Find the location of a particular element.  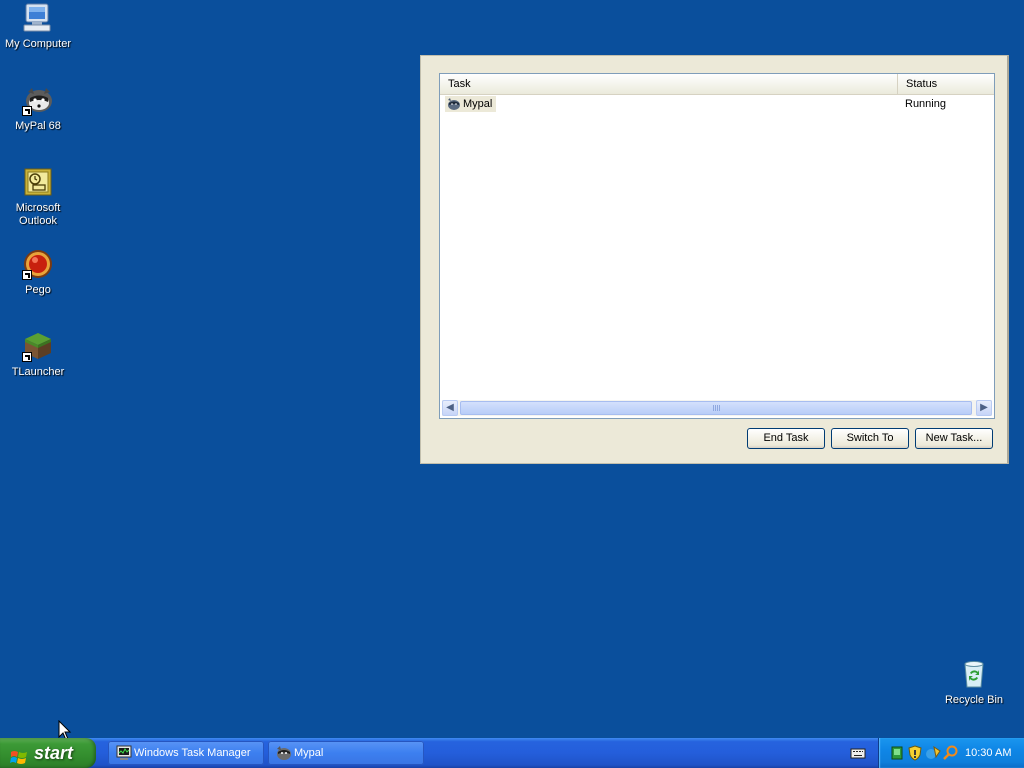

desktop-icon-outlook: Microsoft Outlook is located at coordinates (38, 197).